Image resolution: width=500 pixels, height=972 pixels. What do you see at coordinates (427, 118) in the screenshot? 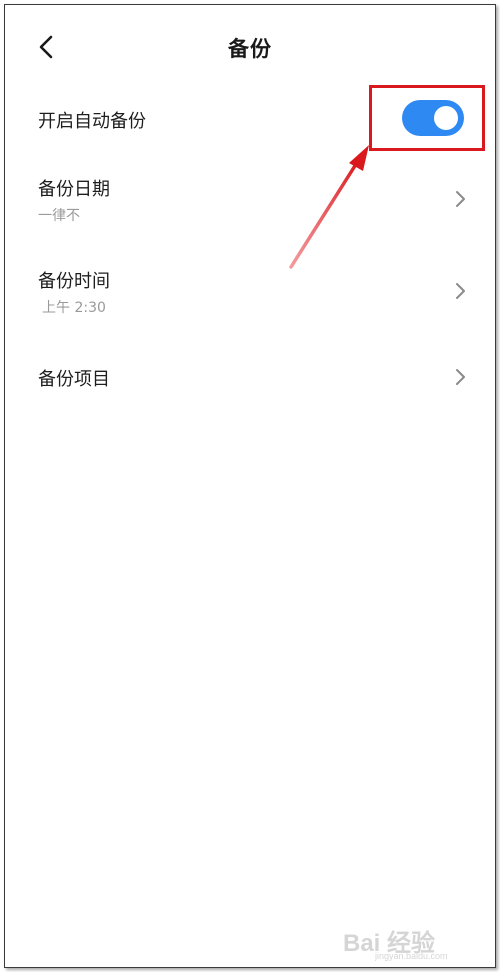
I see `annotation-highlight-box` at bounding box center [427, 118].